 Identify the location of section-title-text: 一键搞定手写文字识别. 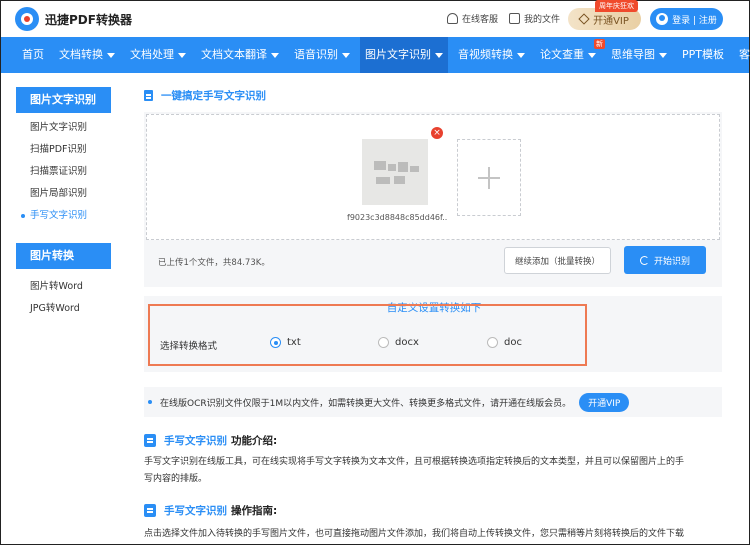
(213, 96).